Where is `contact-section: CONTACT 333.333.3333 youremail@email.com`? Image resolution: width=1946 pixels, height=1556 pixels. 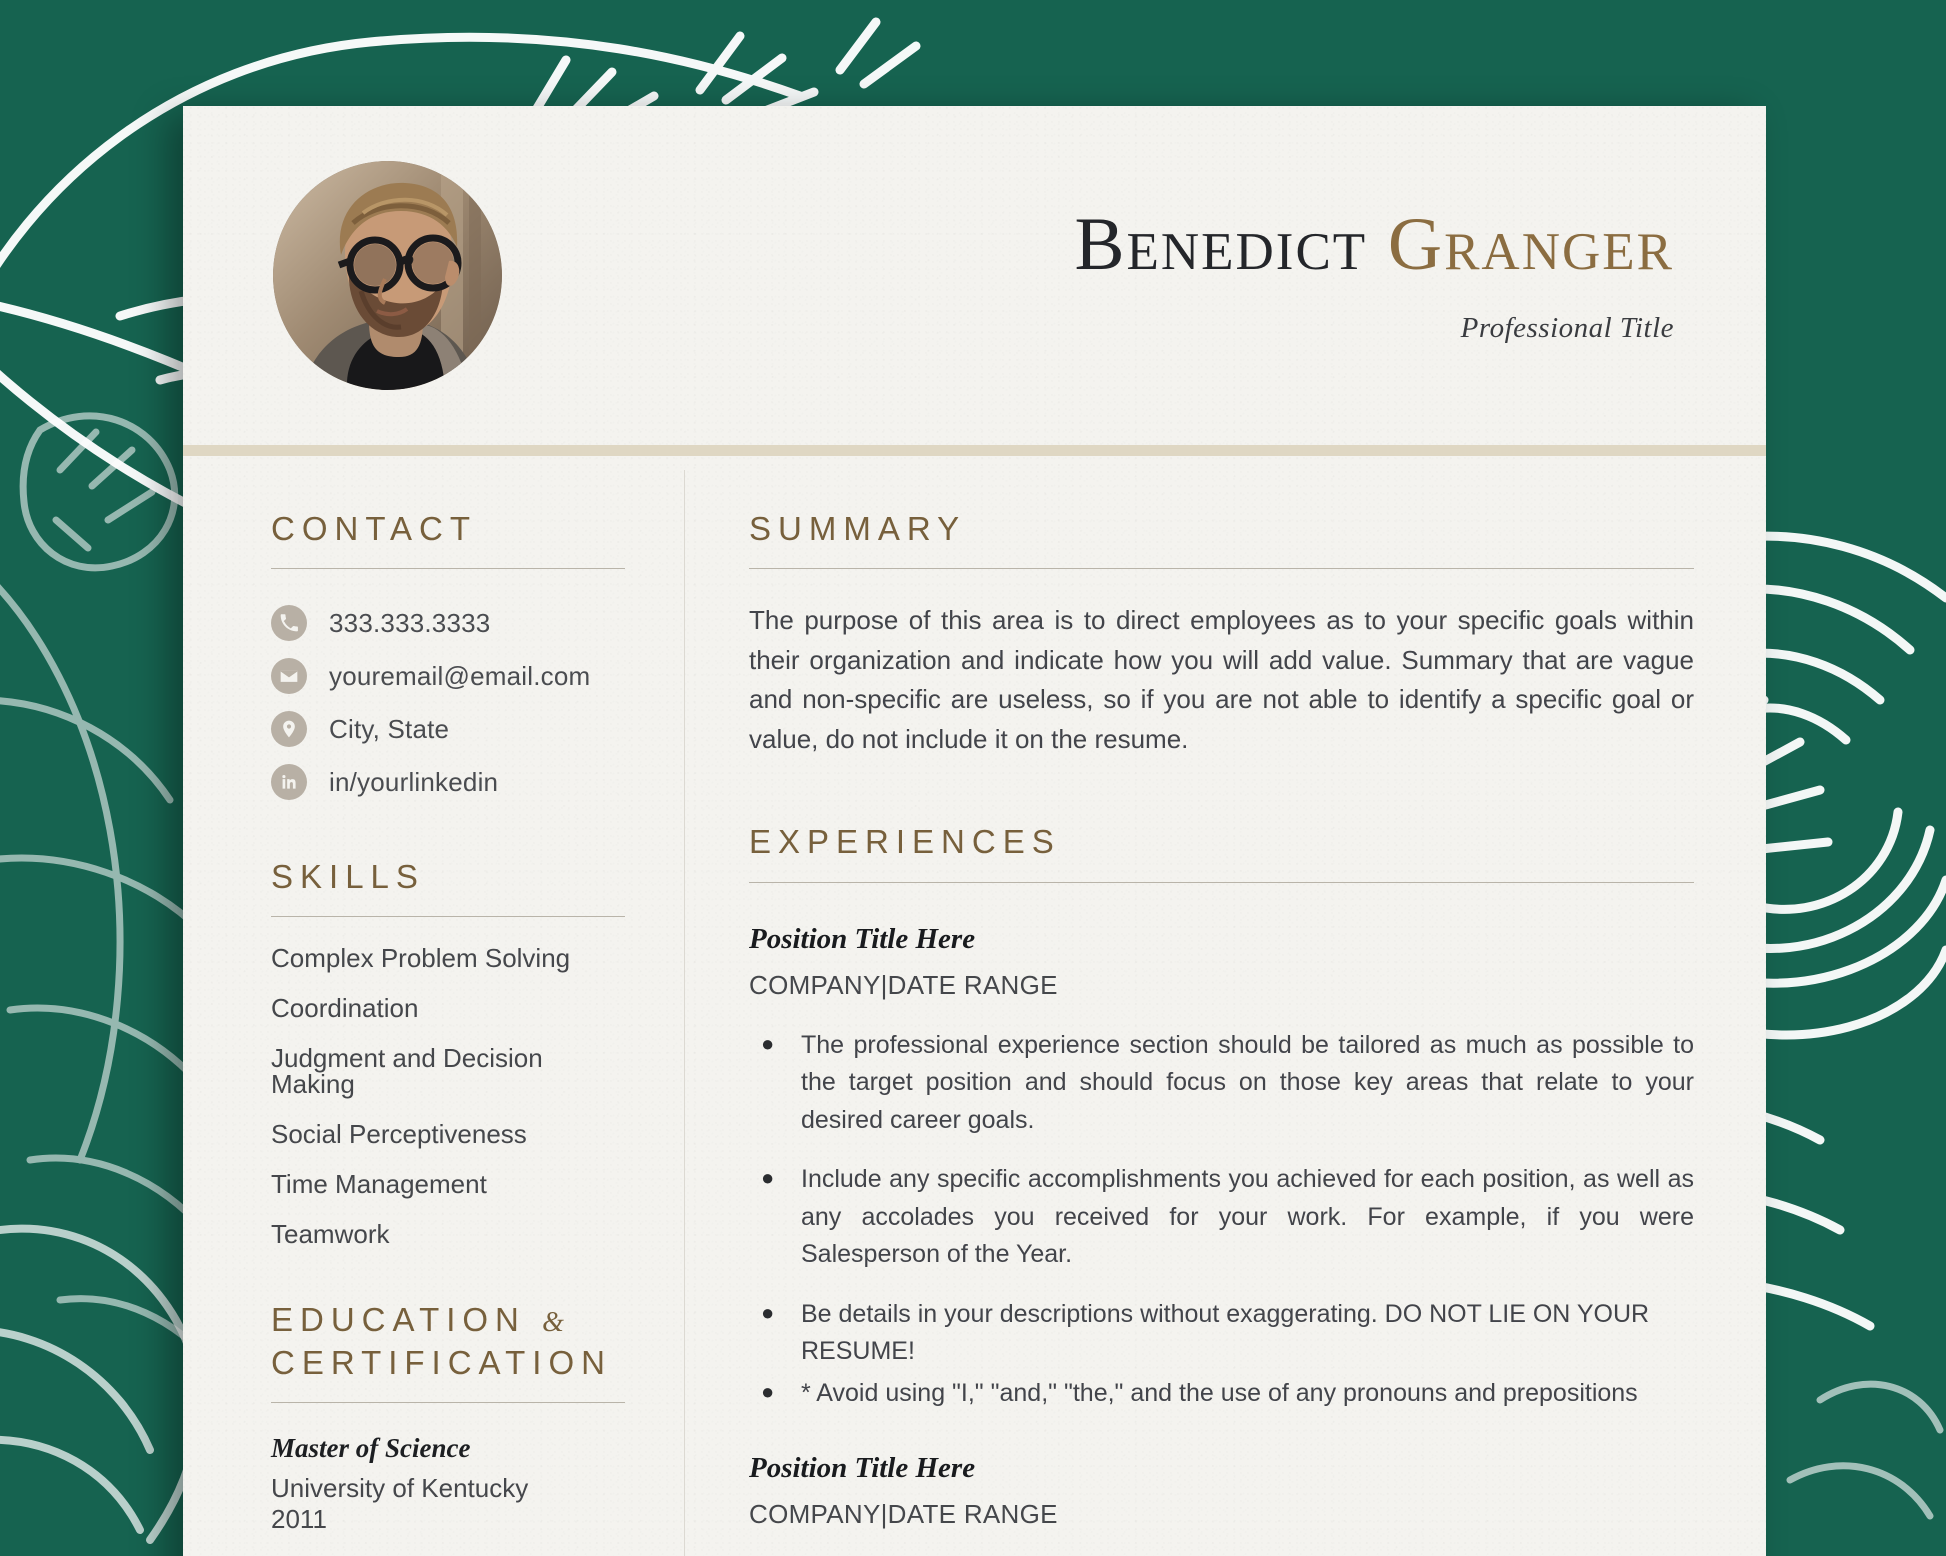
contact-section: CONTACT 333.333.3333 youremail@email.com is located at coordinates (448, 655).